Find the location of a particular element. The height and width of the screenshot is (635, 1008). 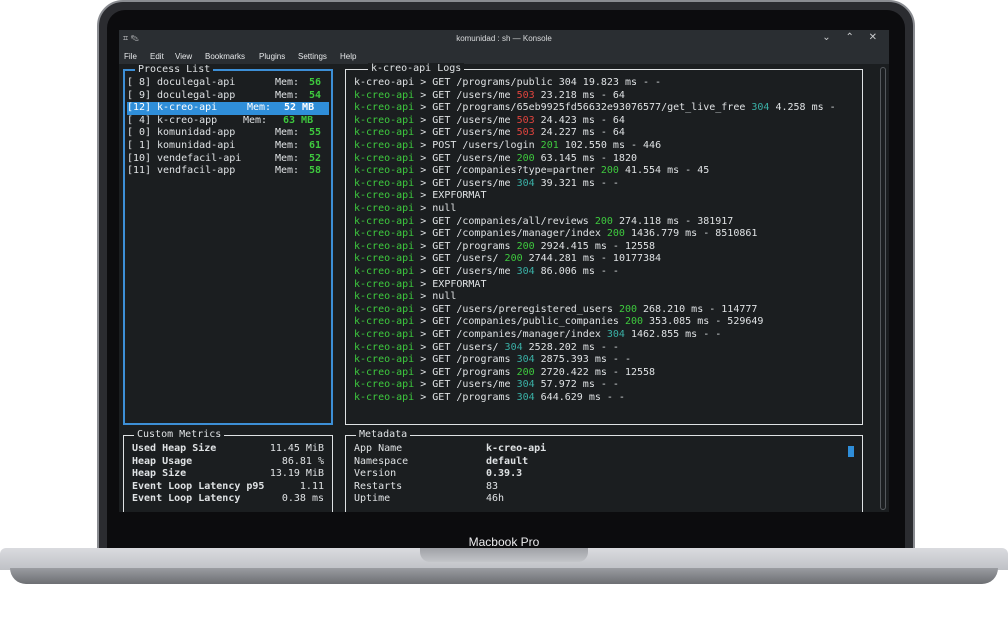

process-id: [ 8] is located at coordinates (139, 82).